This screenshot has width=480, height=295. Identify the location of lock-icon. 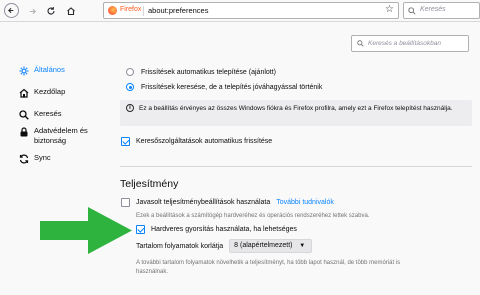
(23, 131).